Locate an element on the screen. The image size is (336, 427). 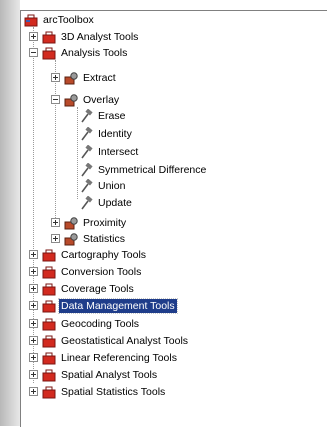
tree-item-conversion-tools: Conversion Tools is located at coordinates (86, 271).